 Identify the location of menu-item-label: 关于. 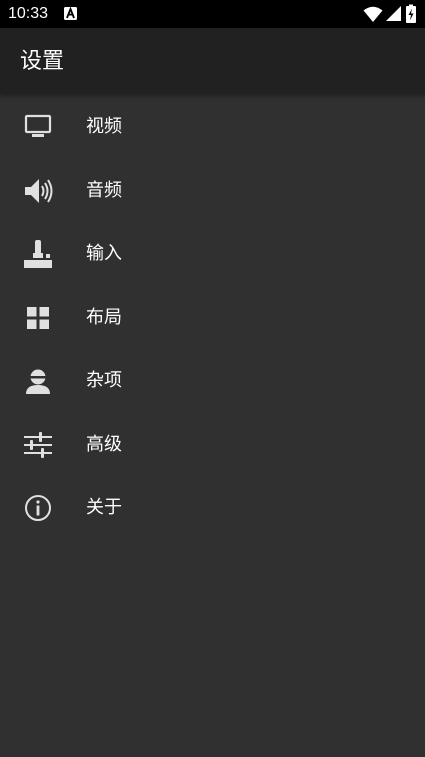
(104, 507).